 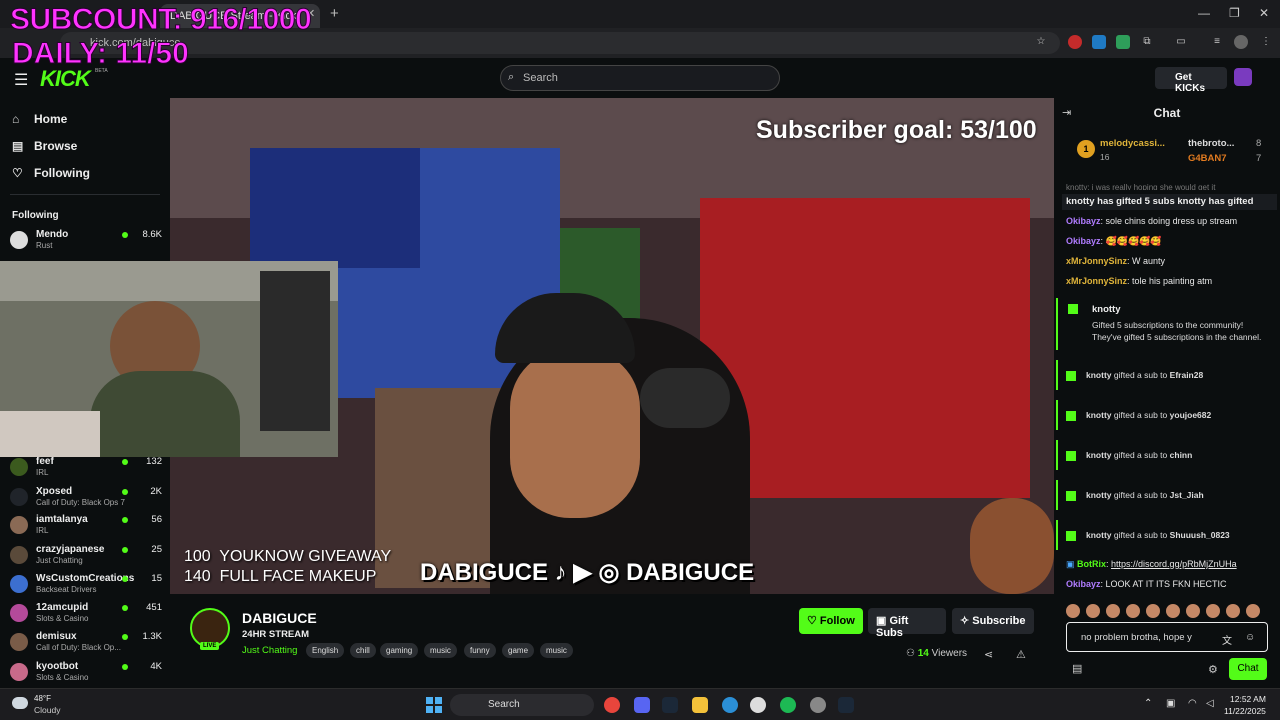 I want to click on taskbar-search: Search, so click(x=522, y=705).